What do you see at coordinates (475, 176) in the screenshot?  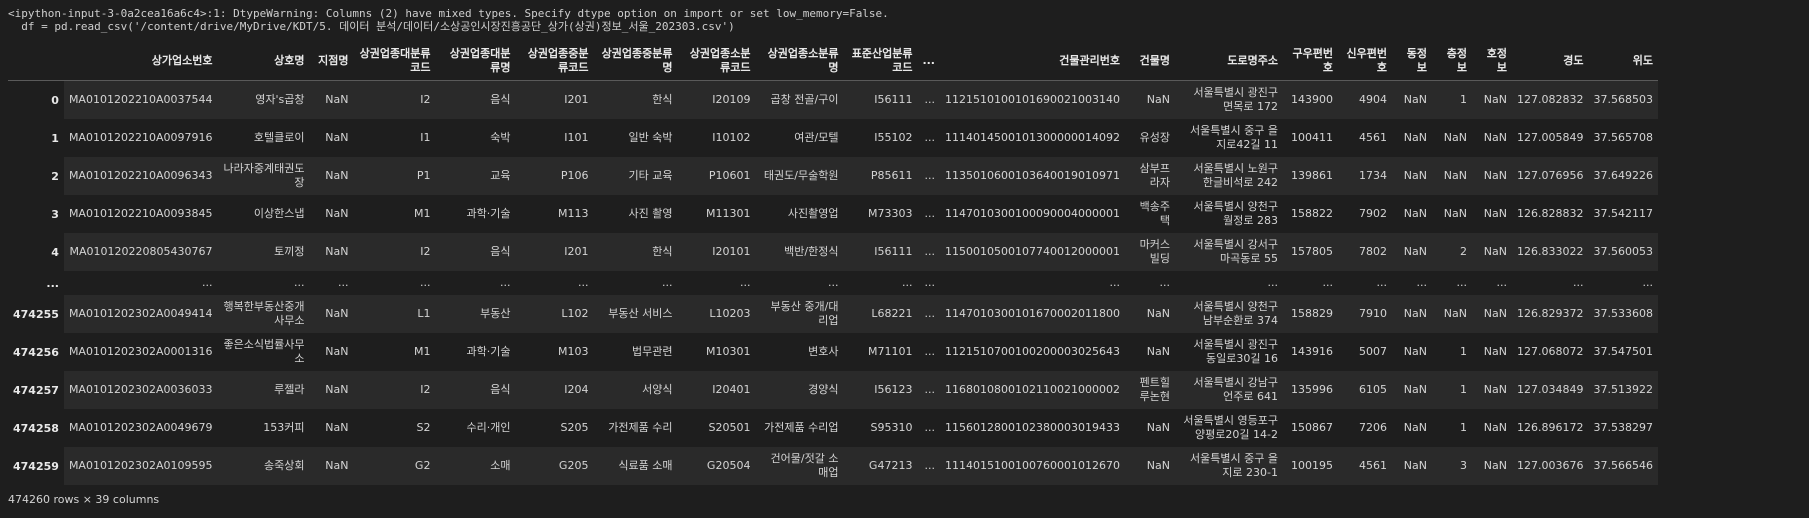 I see `table-cell: 교육` at bounding box center [475, 176].